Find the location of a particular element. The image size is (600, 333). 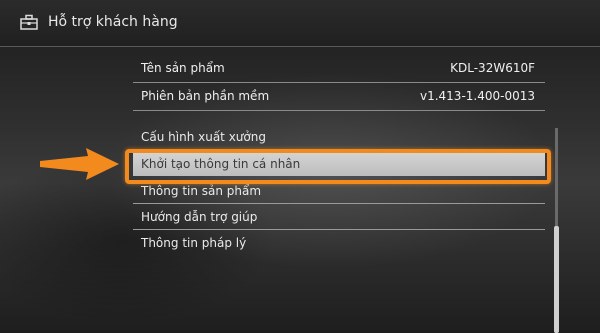

menu-item-legal-info: Thông tin pháp lý is located at coordinates (339, 243).